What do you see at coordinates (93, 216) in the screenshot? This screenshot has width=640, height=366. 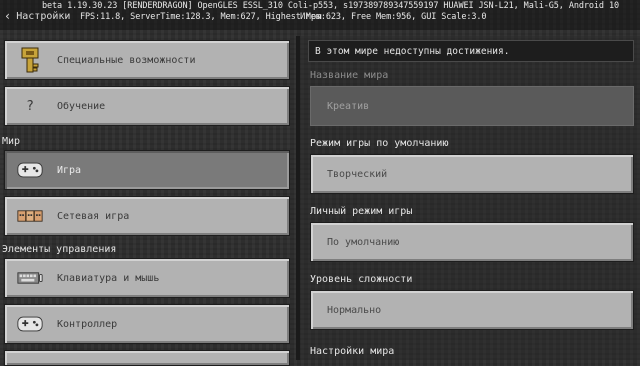 I see `sidebar-item-label: Сетевая игра` at bounding box center [93, 216].